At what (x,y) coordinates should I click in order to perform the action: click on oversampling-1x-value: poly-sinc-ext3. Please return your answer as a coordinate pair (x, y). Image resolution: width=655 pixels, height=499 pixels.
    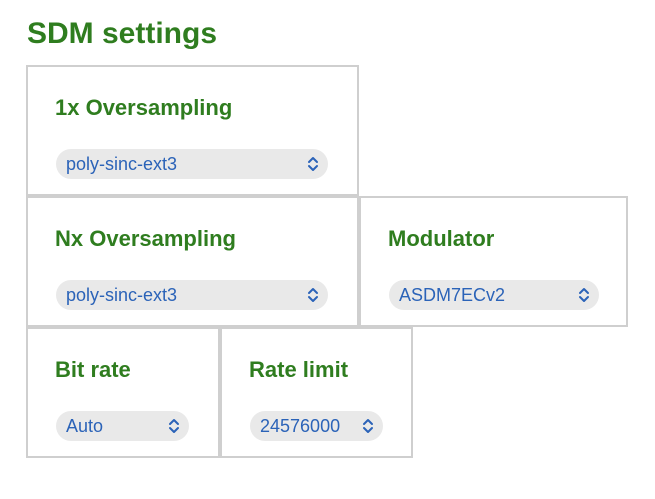
    Looking at the image, I should click on (122, 164).